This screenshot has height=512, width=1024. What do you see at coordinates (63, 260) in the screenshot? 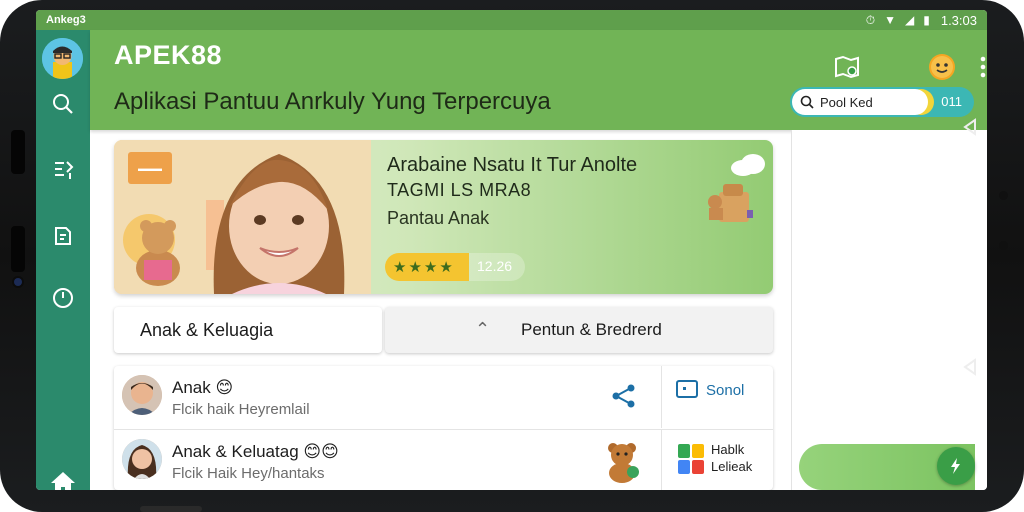
I see `nav-rail` at bounding box center [63, 260].